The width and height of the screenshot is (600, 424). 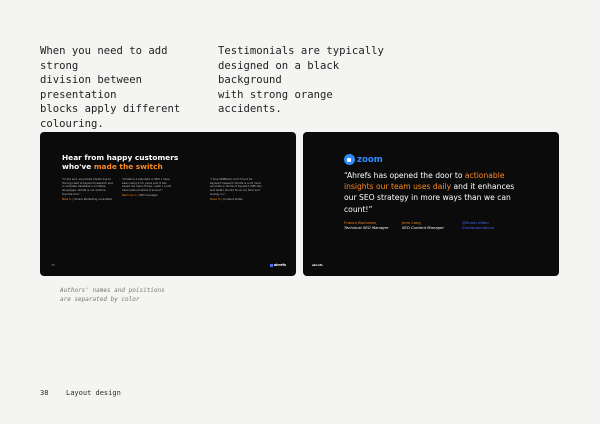 I want to click on zoom-logo: zoom, so click(x=363, y=159).